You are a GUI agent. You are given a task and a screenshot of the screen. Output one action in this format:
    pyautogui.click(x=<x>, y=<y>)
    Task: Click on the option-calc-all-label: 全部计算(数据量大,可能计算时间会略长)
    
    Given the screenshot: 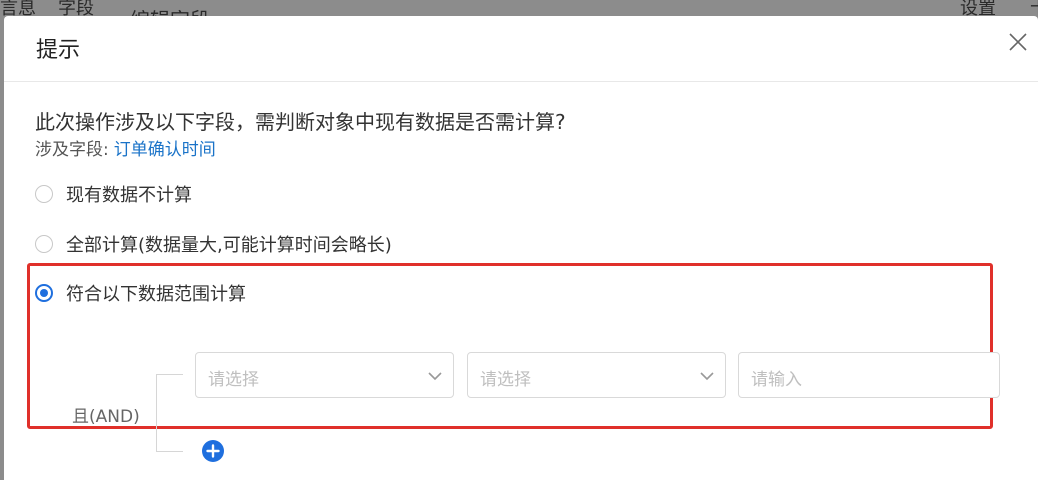 What is the action you would take?
    pyautogui.click(x=229, y=245)
    